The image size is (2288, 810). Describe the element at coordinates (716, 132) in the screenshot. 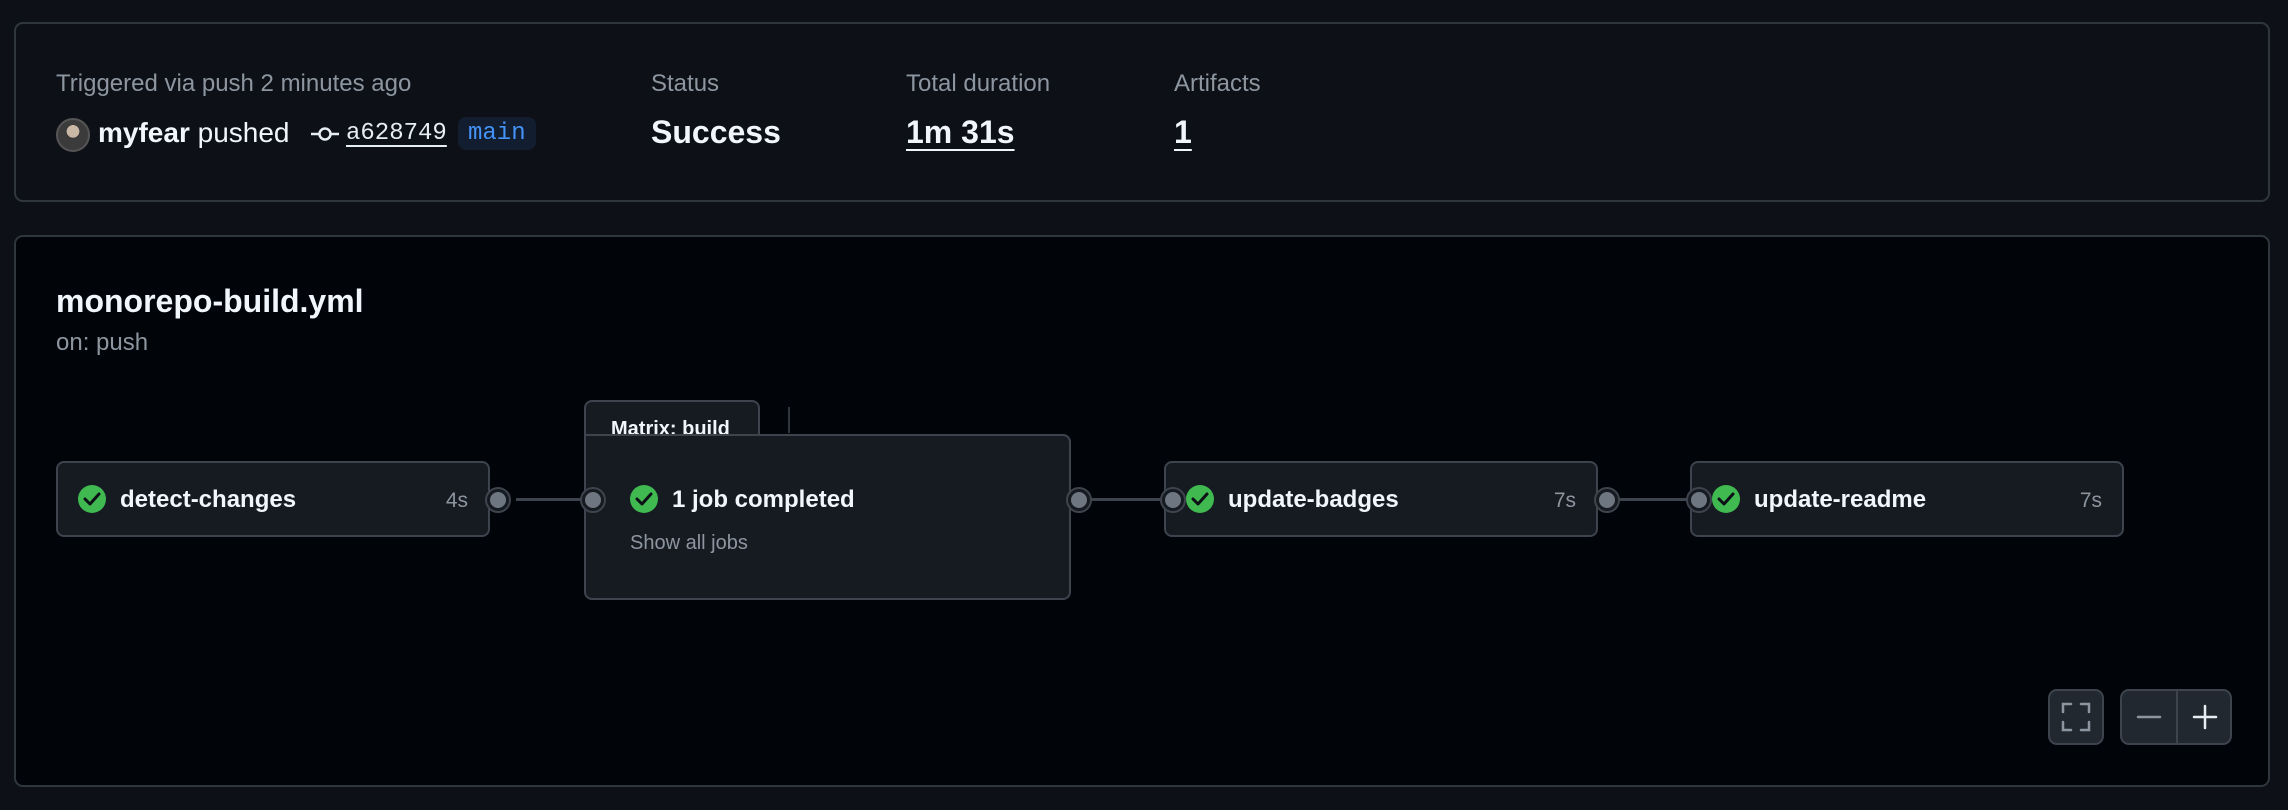

I see `status-value: Success` at that location.